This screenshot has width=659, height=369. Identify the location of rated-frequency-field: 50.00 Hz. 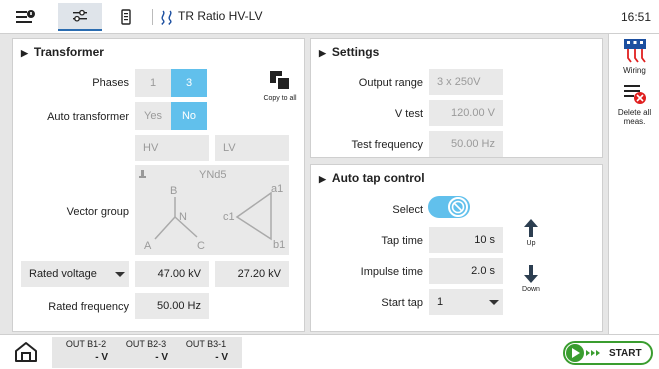
(172, 306).